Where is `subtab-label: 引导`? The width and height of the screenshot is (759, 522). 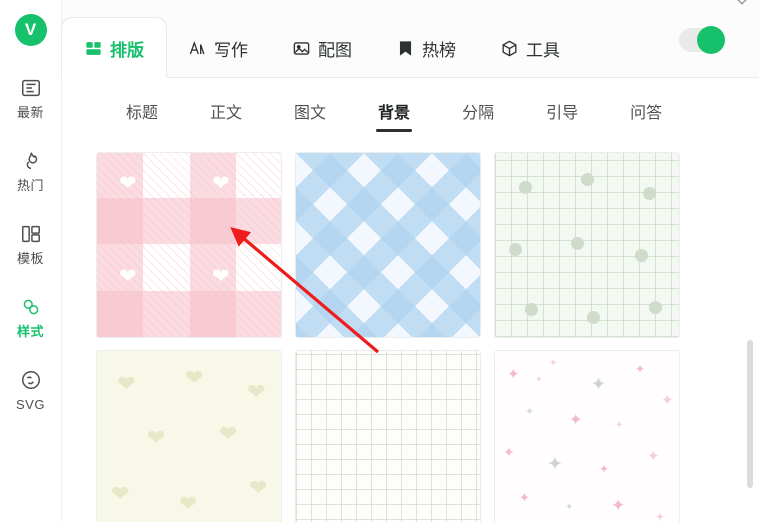 subtab-label: 引导 is located at coordinates (562, 113).